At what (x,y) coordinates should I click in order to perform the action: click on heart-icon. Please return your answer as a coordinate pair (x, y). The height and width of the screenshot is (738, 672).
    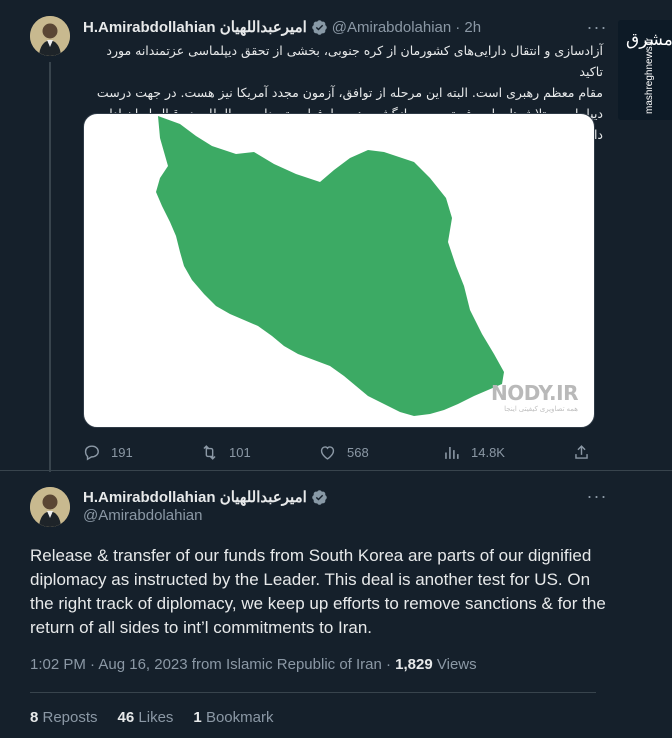
    Looking at the image, I should click on (327, 452).